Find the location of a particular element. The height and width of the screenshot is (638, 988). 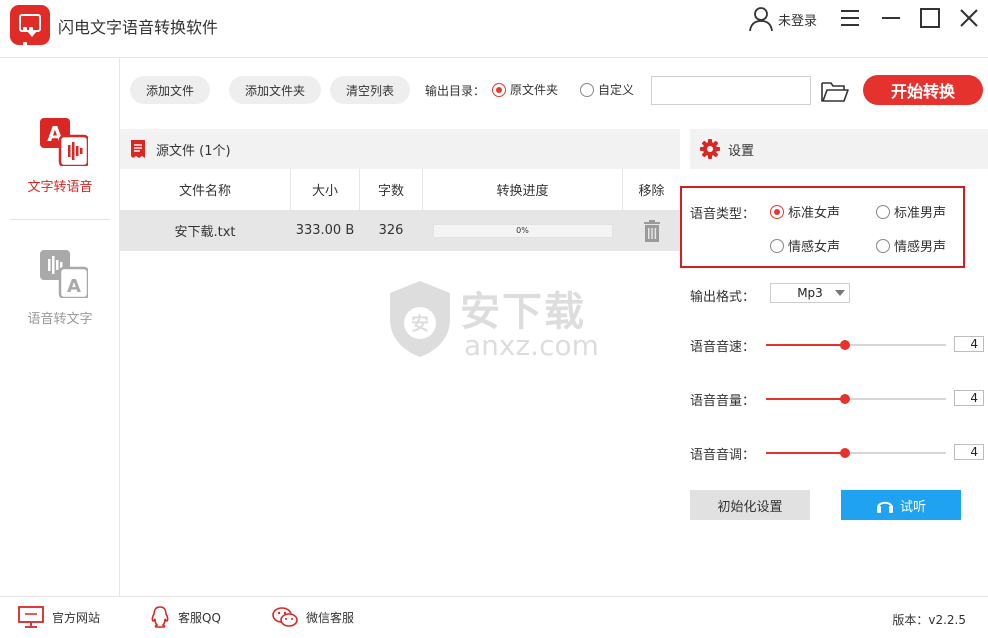

conversion-progress-bar: 0% is located at coordinates (522, 230).